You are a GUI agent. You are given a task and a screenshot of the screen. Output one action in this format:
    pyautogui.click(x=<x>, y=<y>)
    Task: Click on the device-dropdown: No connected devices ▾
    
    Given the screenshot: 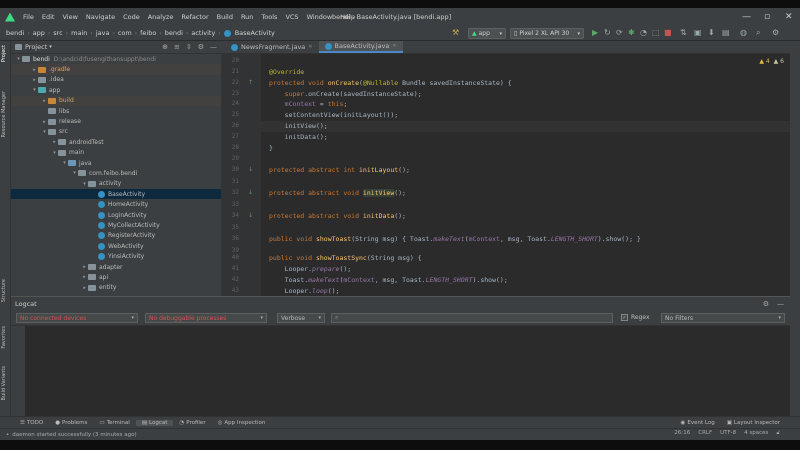 What is the action you would take?
    pyautogui.click(x=77, y=318)
    